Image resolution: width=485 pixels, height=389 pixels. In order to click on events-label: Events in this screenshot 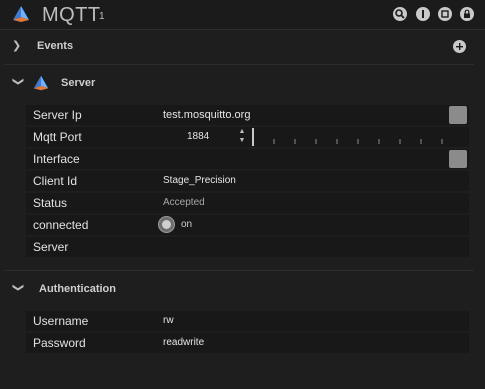, I will do `click(55, 46)`.